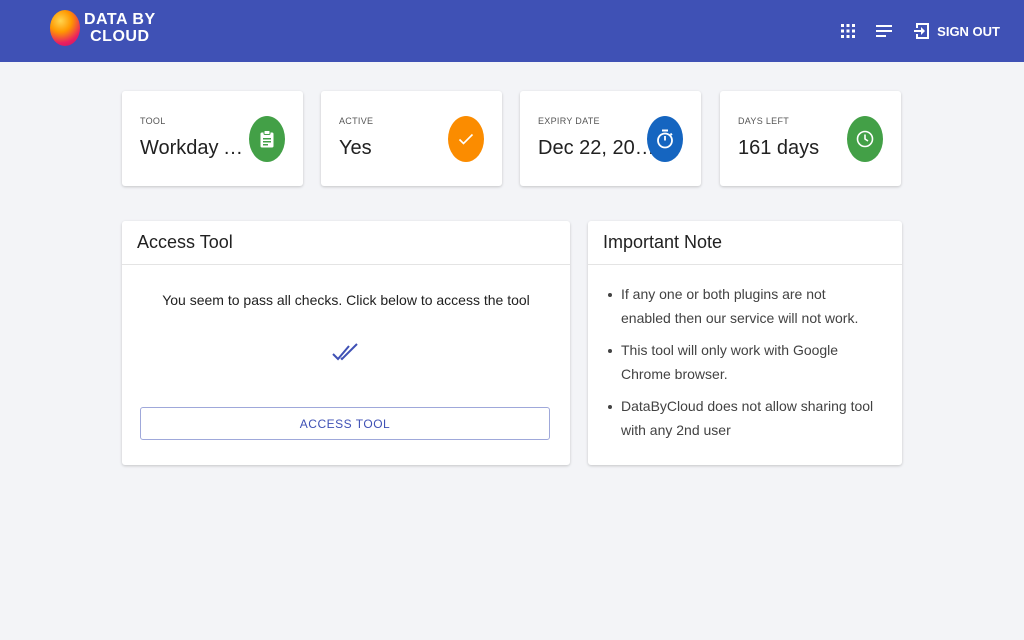 Image resolution: width=1024 pixels, height=640 pixels. What do you see at coordinates (597, 148) in the screenshot?
I see `stat-value: Dec 22, 2021` at bounding box center [597, 148].